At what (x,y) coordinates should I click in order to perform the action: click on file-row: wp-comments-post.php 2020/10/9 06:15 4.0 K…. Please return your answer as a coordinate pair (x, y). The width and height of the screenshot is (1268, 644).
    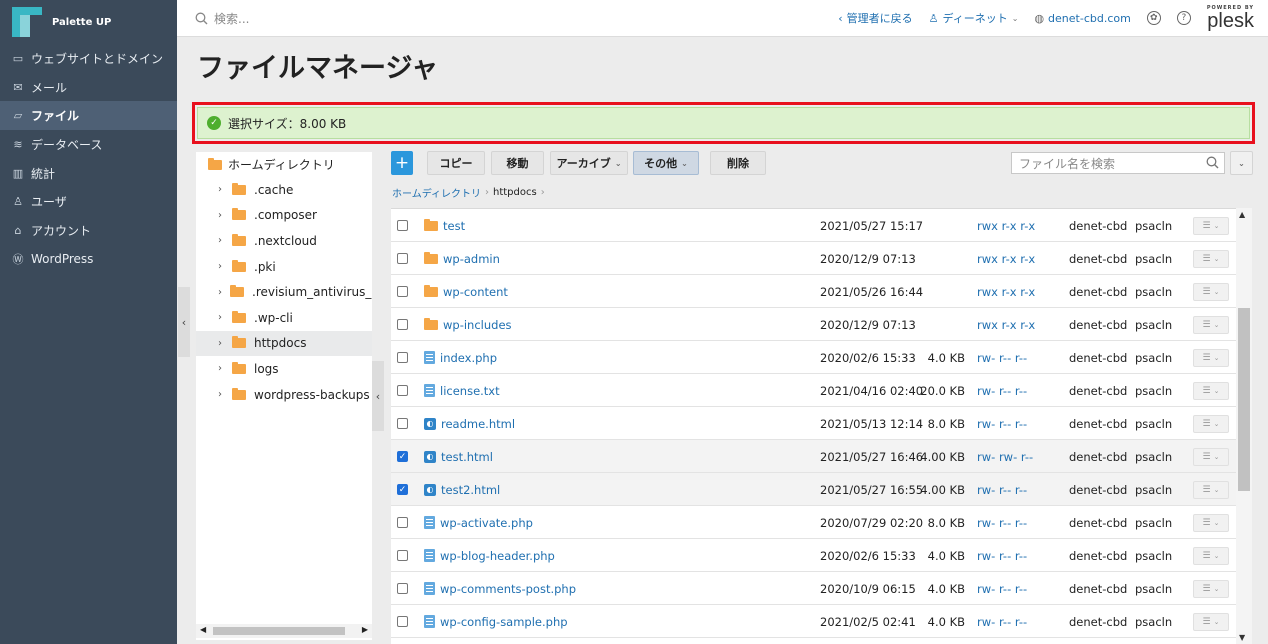
    Looking at the image, I should click on (813, 588).